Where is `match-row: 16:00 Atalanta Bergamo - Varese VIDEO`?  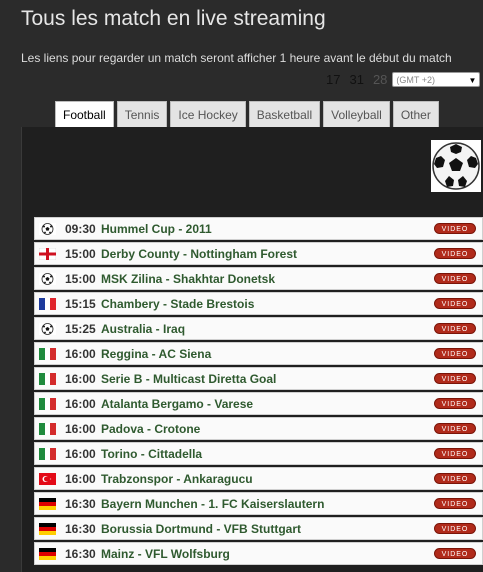 match-row: 16:00 Atalanta Bergamo - Varese VIDEO is located at coordinates (258, 403).